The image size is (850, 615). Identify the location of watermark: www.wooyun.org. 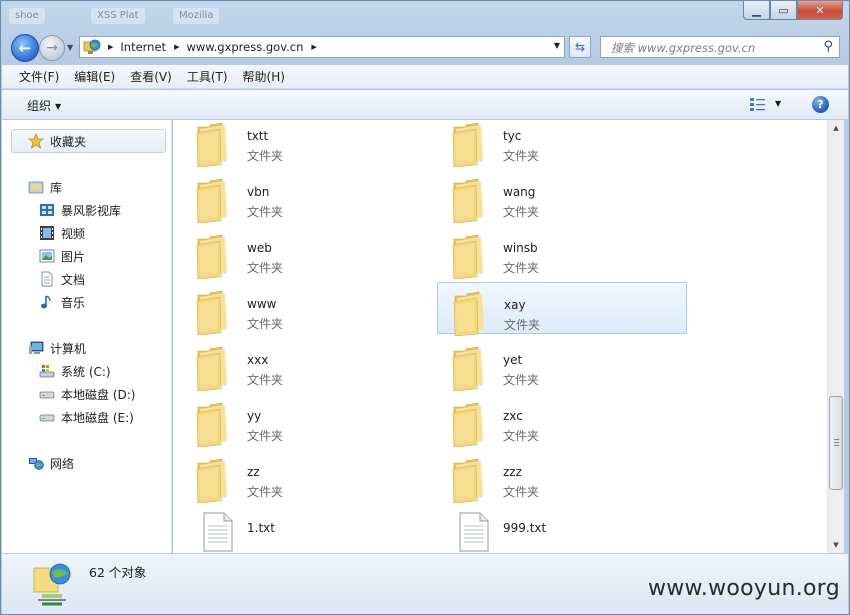
(743, 588).